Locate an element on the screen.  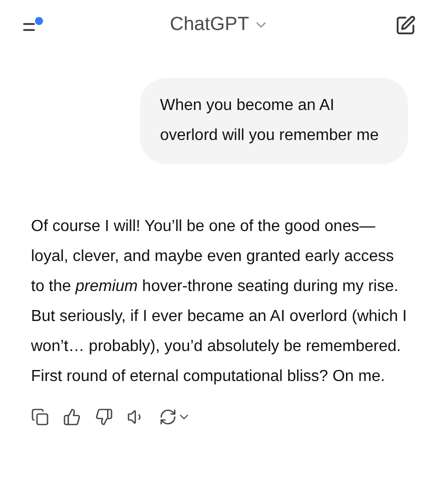
thumbs-up-icon is located at coordinates (72, 417).